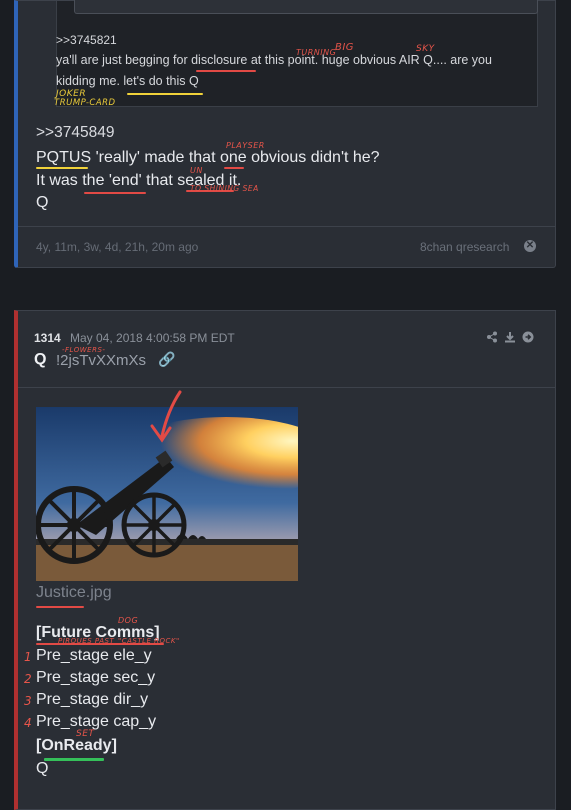 This screenshot has height=810, width=571. I want to click on download-icon, so click(510, 338).